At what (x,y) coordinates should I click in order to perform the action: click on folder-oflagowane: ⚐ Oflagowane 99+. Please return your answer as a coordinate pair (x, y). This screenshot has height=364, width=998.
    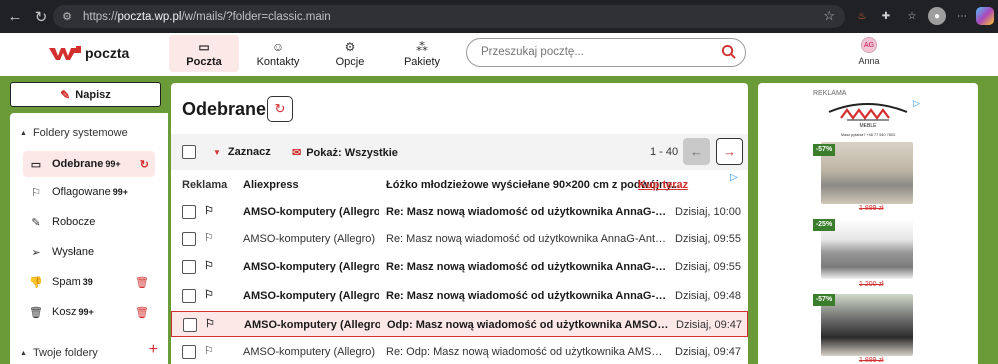
    Looking at the image, I should click on (89, 192).